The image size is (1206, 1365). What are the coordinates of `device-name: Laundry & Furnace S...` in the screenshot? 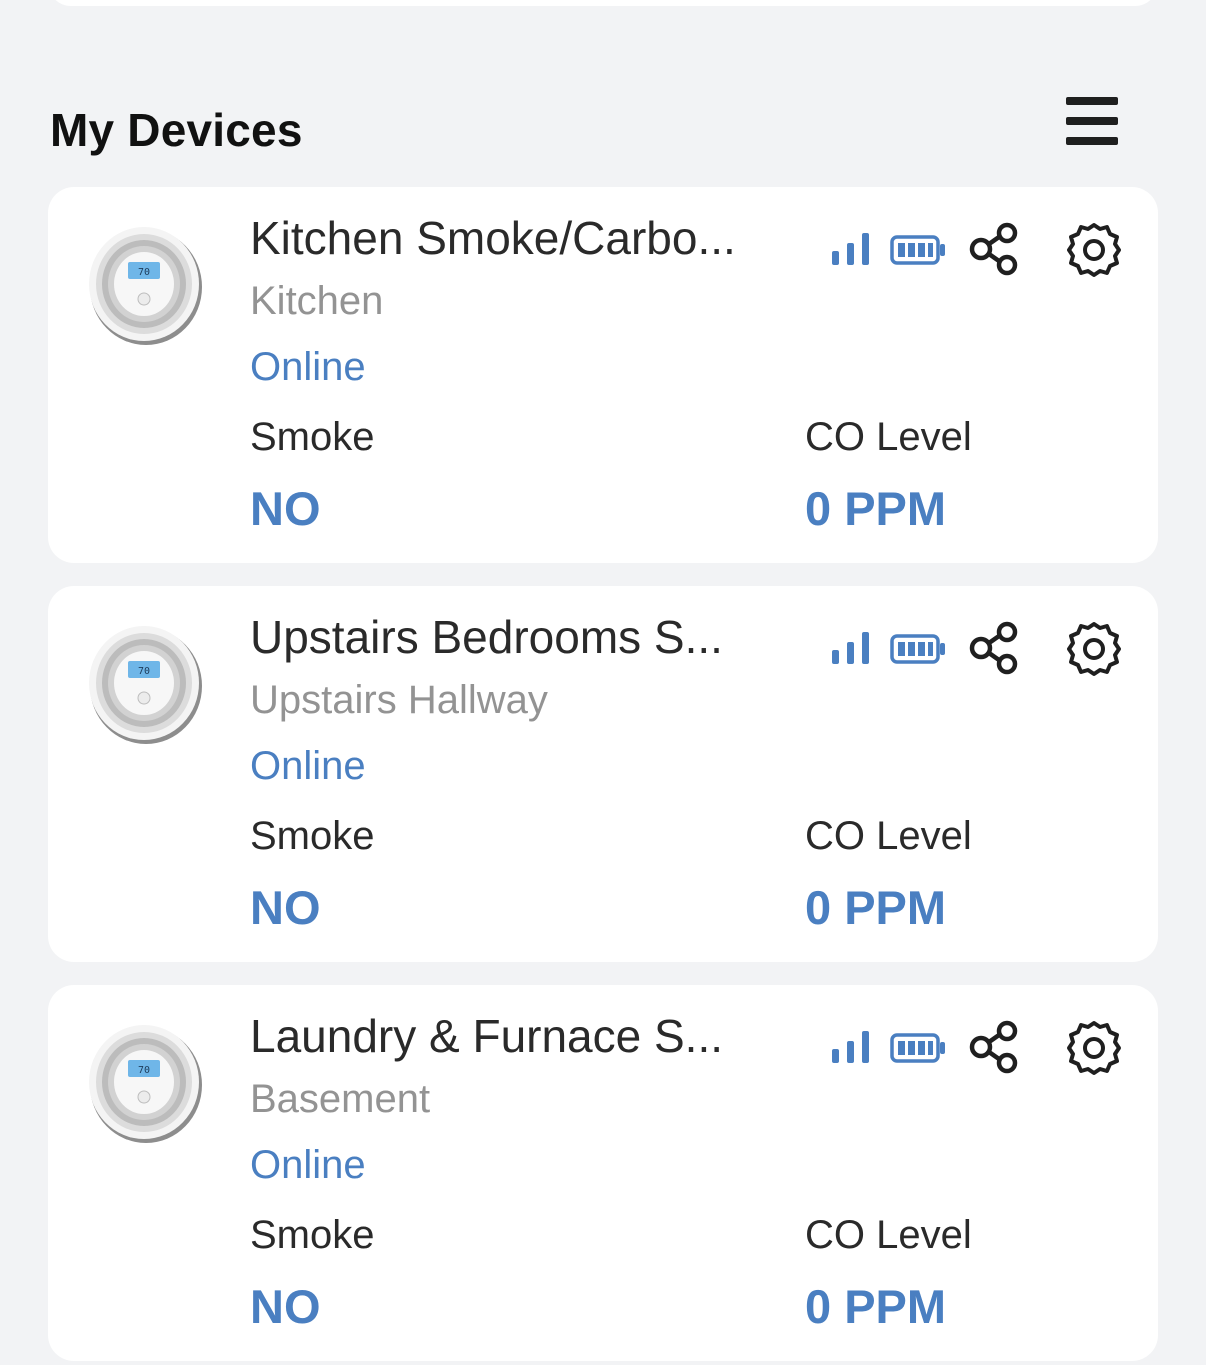 It's located at (487, 1036).